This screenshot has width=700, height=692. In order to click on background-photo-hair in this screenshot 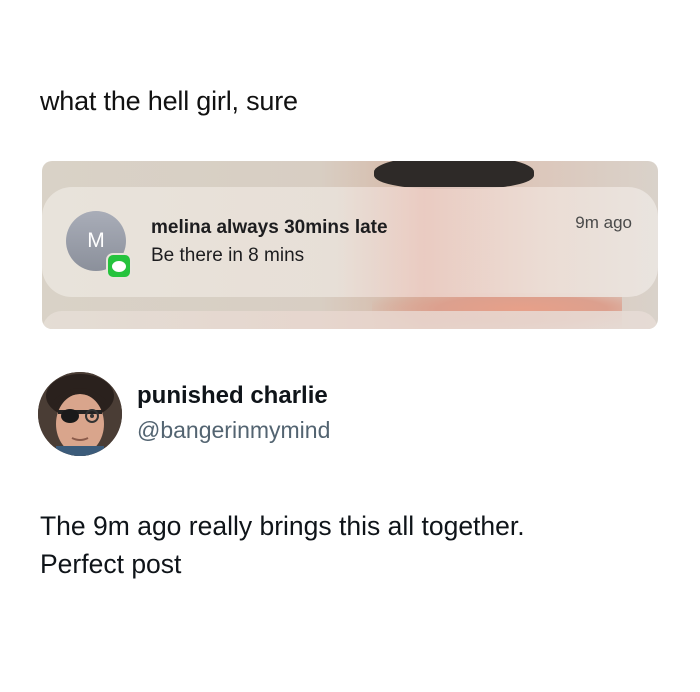, I will do `click(454, 175)`.